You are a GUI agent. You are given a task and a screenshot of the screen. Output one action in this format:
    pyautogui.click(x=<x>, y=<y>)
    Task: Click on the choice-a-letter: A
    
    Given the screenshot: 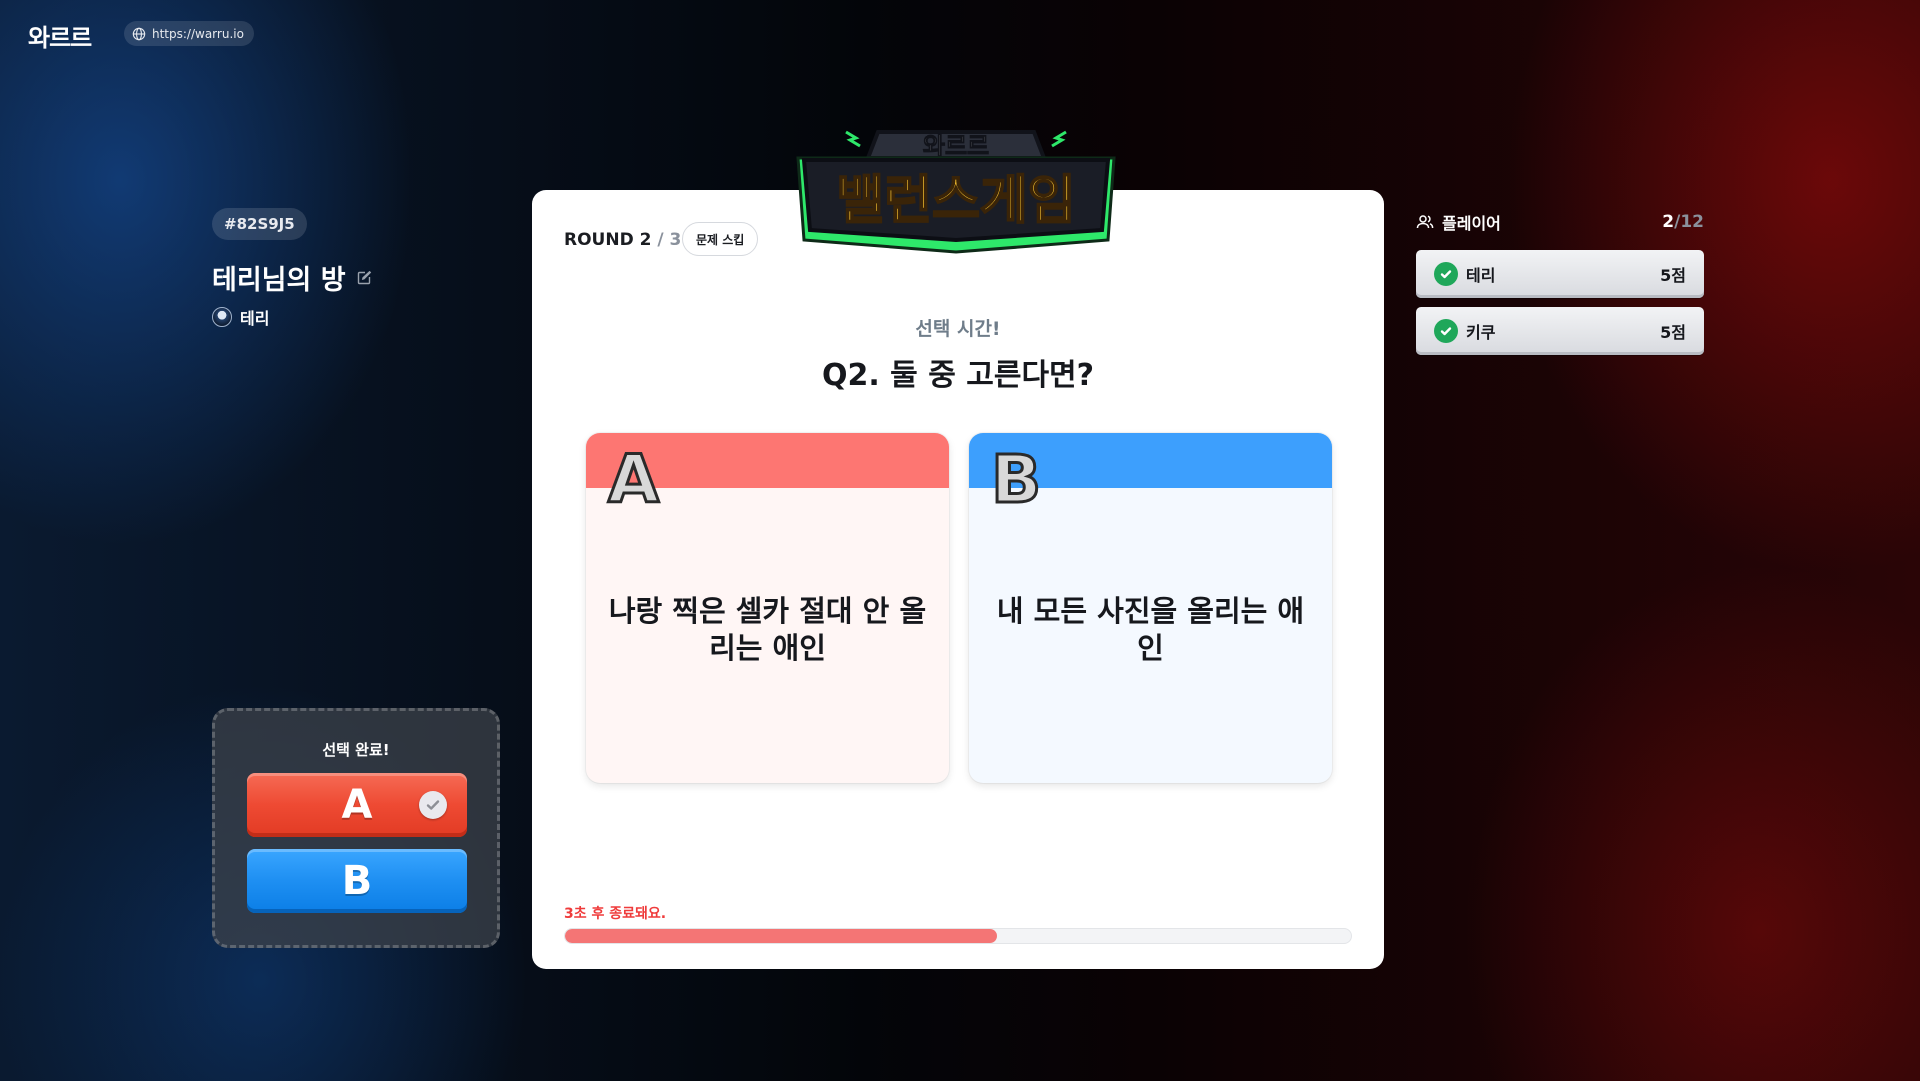 What is the action you would take?
    pyautogui.click(x=357, y=805)
    